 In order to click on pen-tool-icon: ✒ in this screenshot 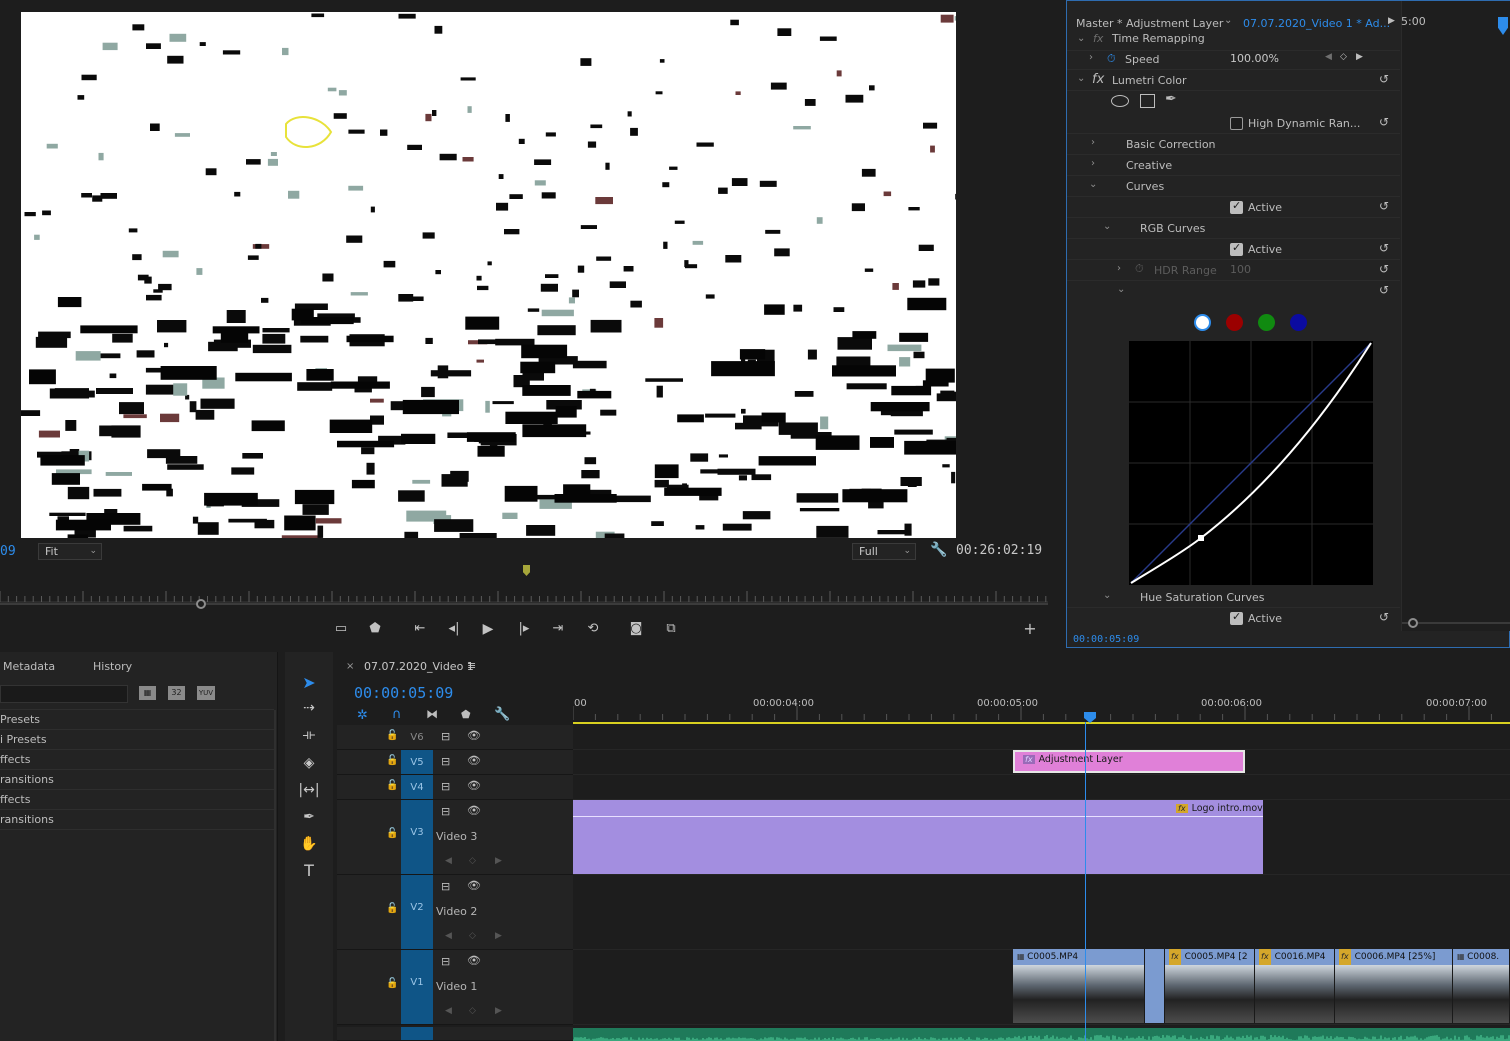, I will do `click(309, 817)`.